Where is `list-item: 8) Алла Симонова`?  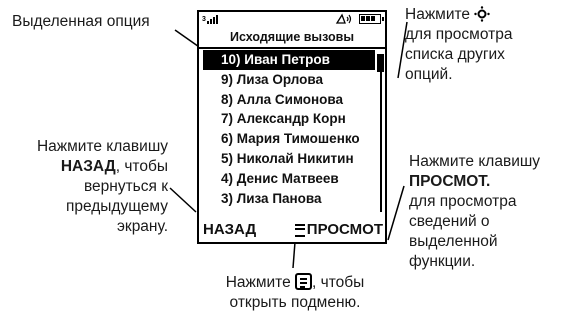
list-item: 8) Алла Симонова is located at coordinates (289, 100).